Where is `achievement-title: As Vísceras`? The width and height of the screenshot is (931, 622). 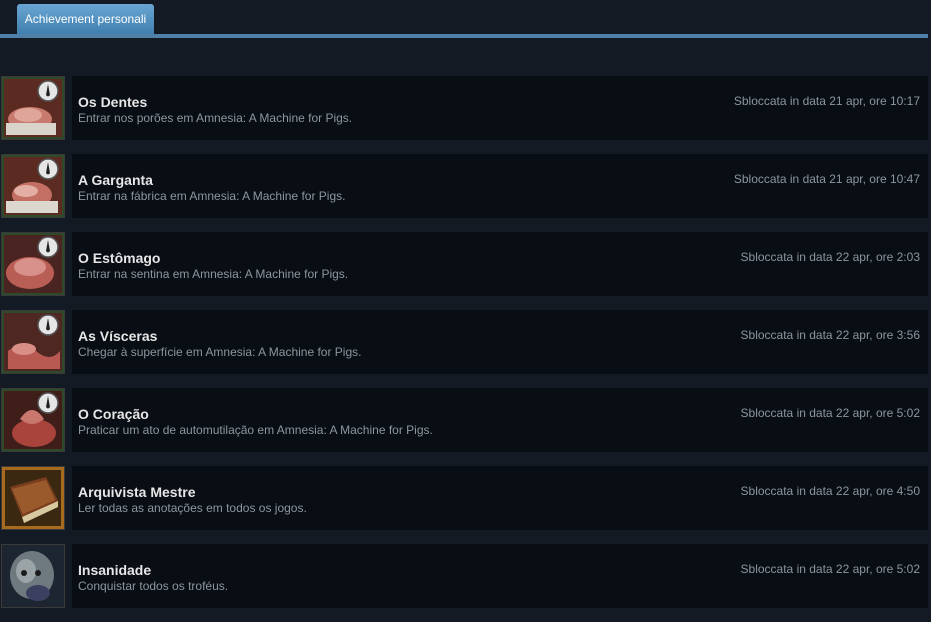
achievement-title: As Vísceras is located at coordinates (118, 336).